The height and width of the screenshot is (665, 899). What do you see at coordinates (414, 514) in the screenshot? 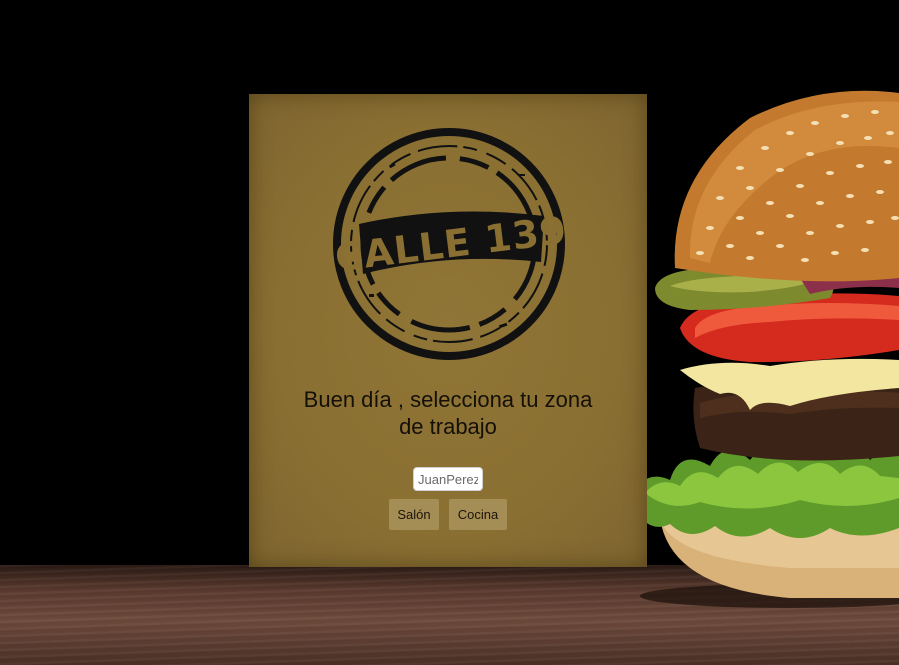
I see `salon-button: Salón` at bounding box center [414, 514].